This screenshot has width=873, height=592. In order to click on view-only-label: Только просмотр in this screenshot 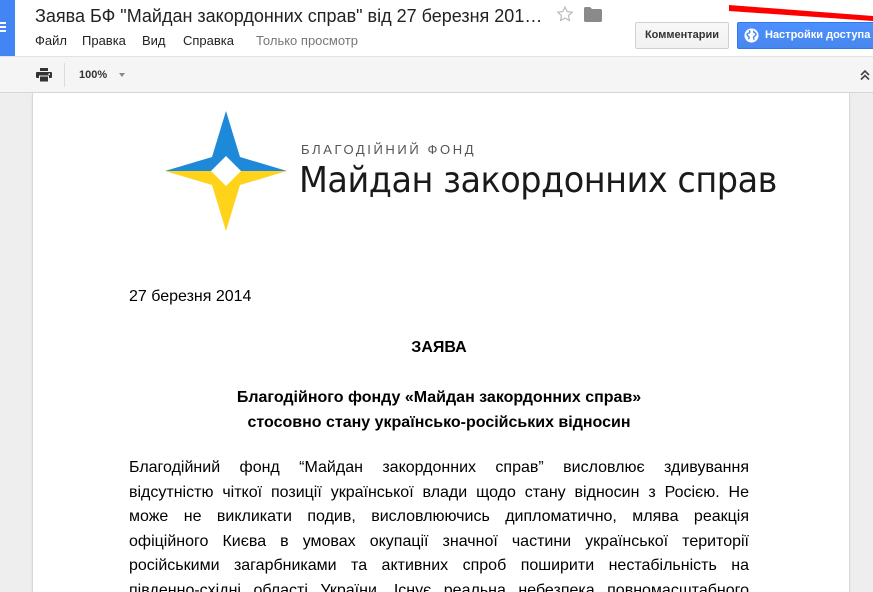, I will do `click(307, 40)`.